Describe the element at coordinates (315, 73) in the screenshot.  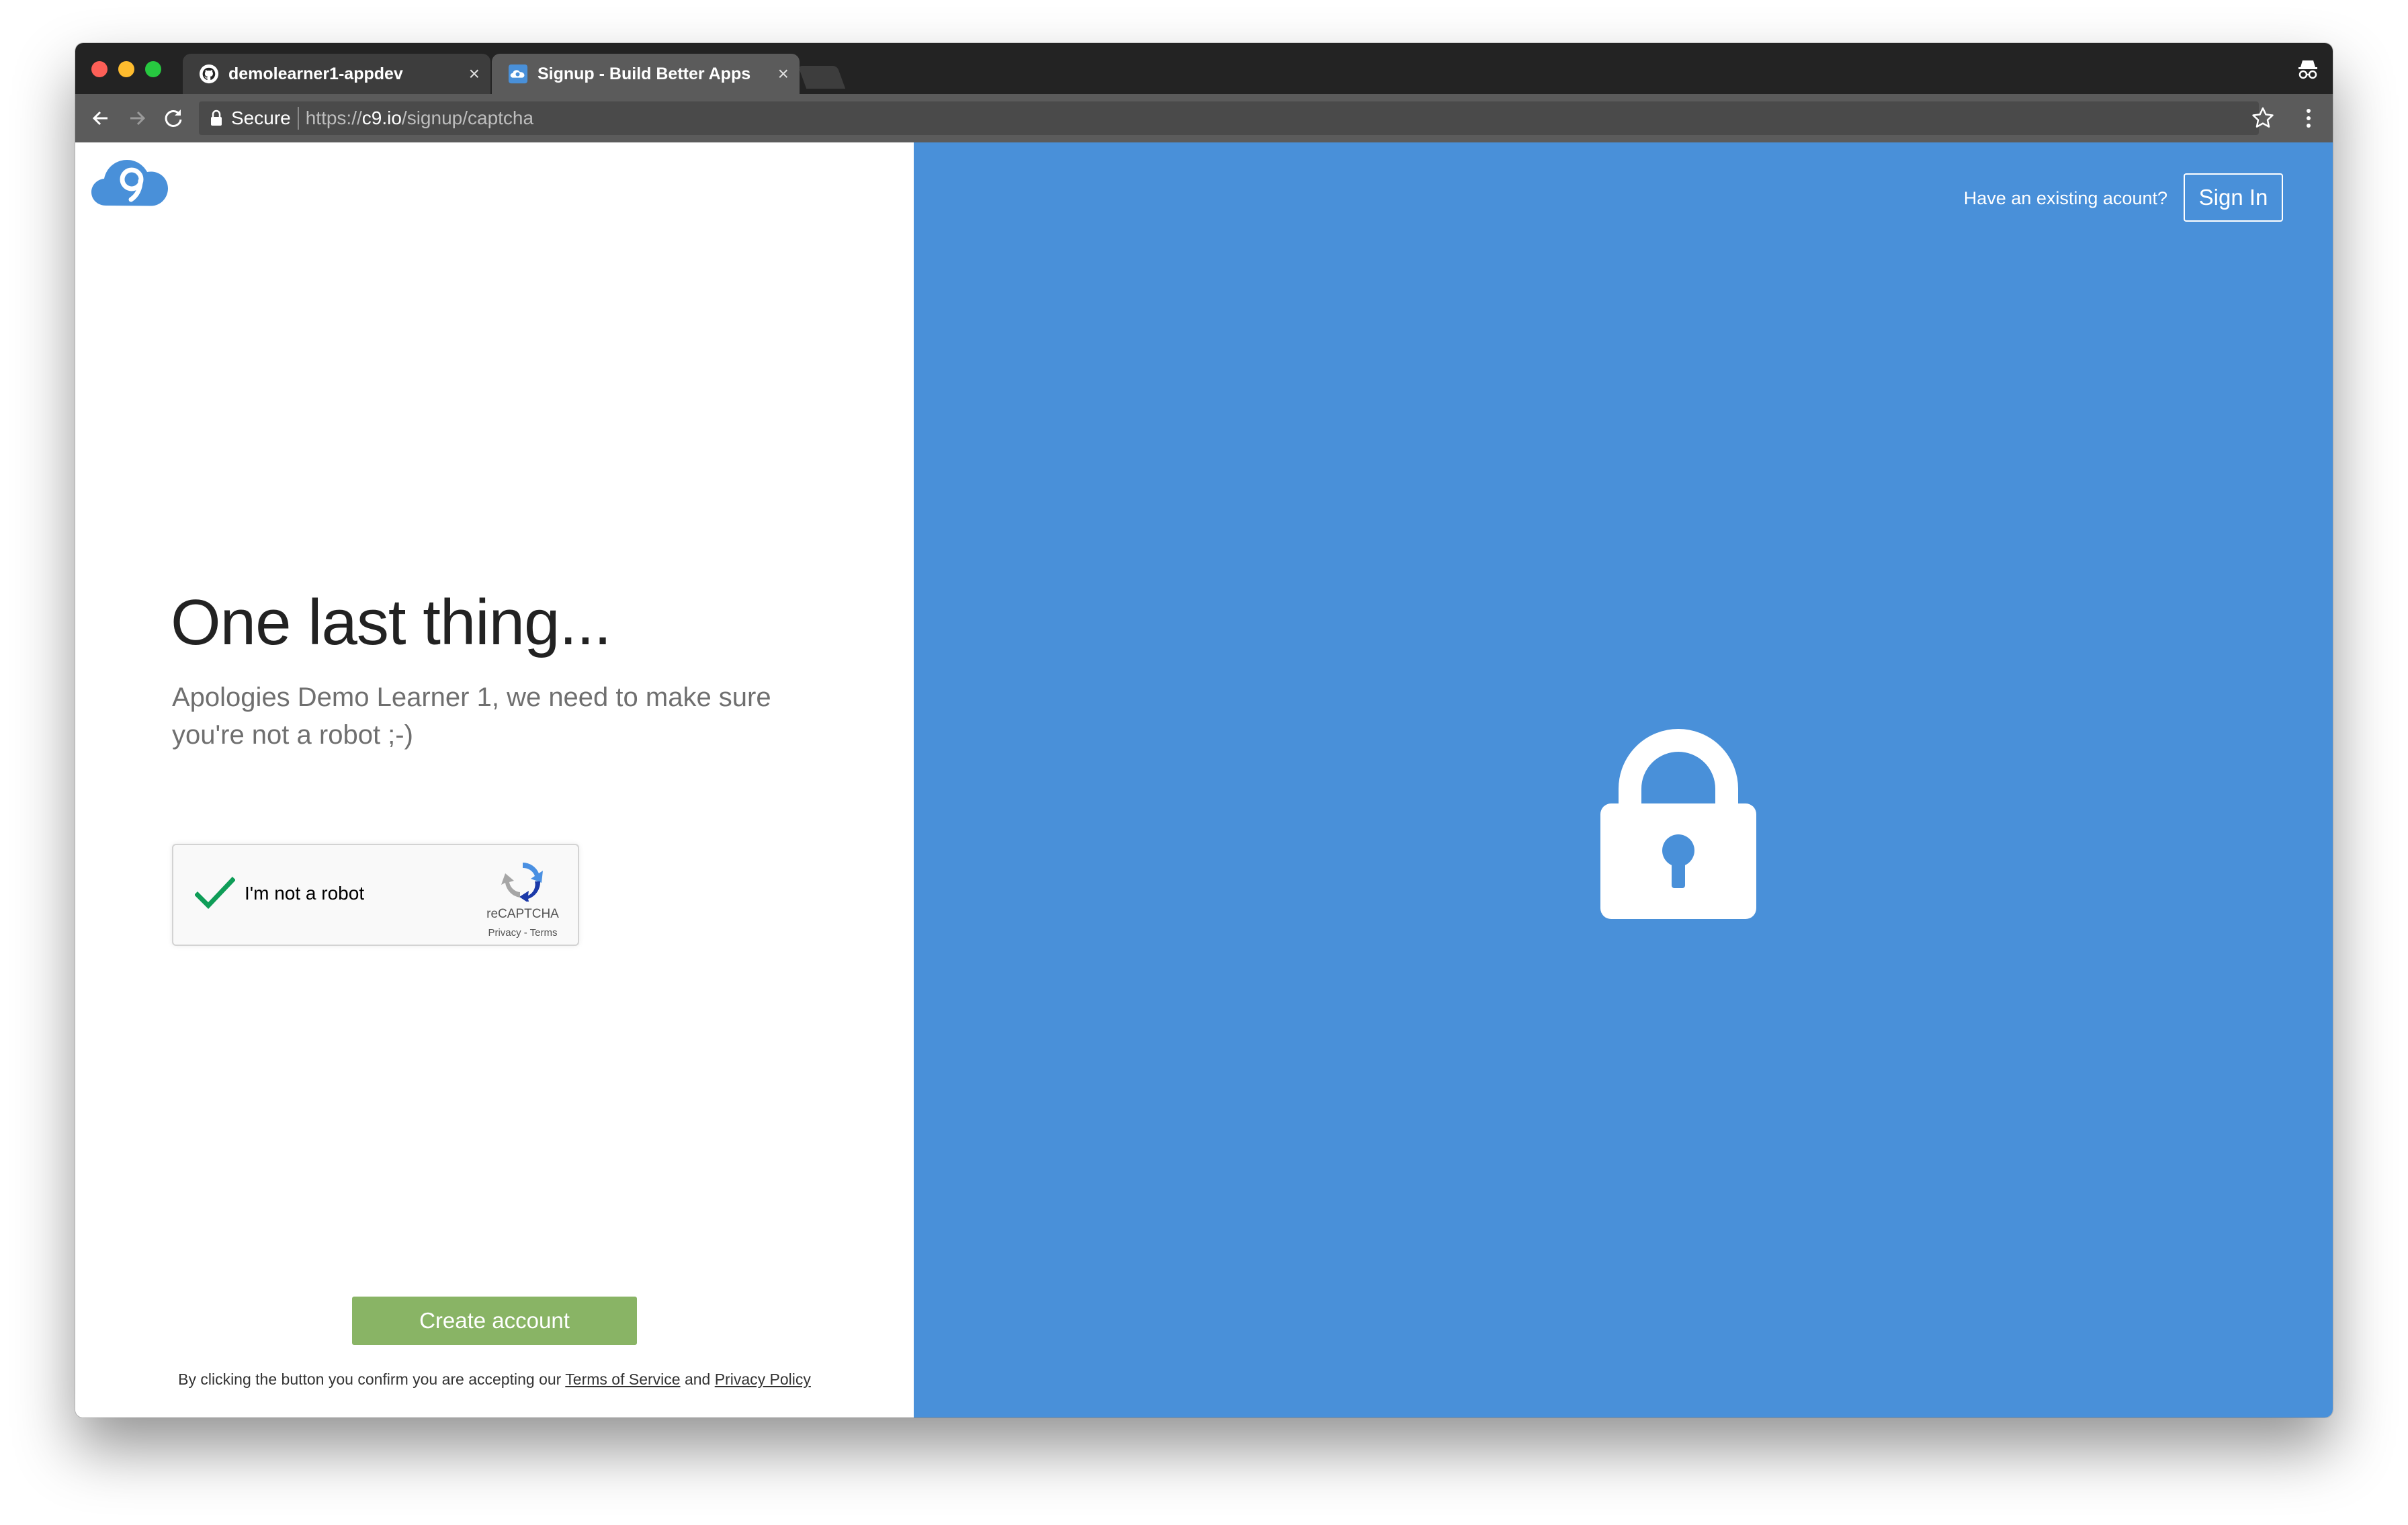
I see `tab-title: demolearner1-appdev` at that location.